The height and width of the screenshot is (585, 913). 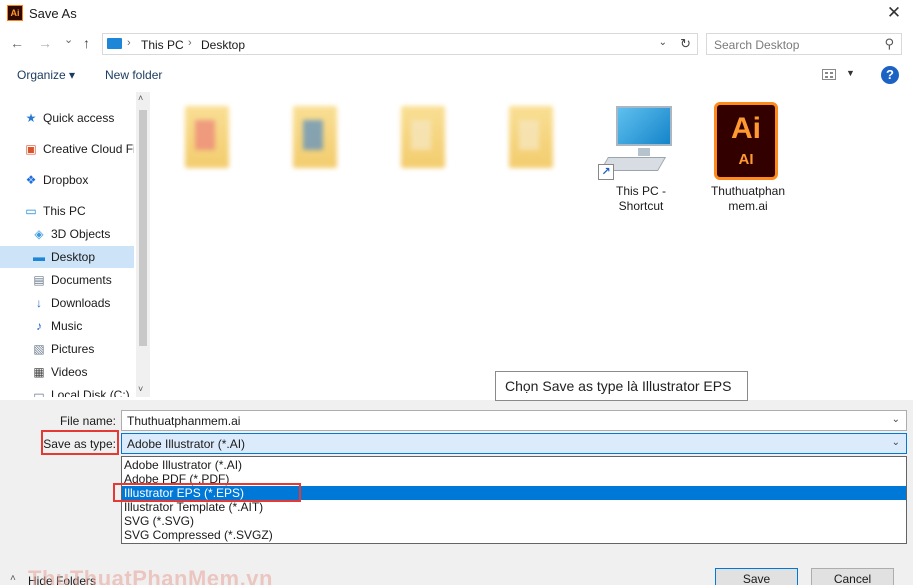 I want to click on dropbox-icon: ❖, so click(x=31, y=180).